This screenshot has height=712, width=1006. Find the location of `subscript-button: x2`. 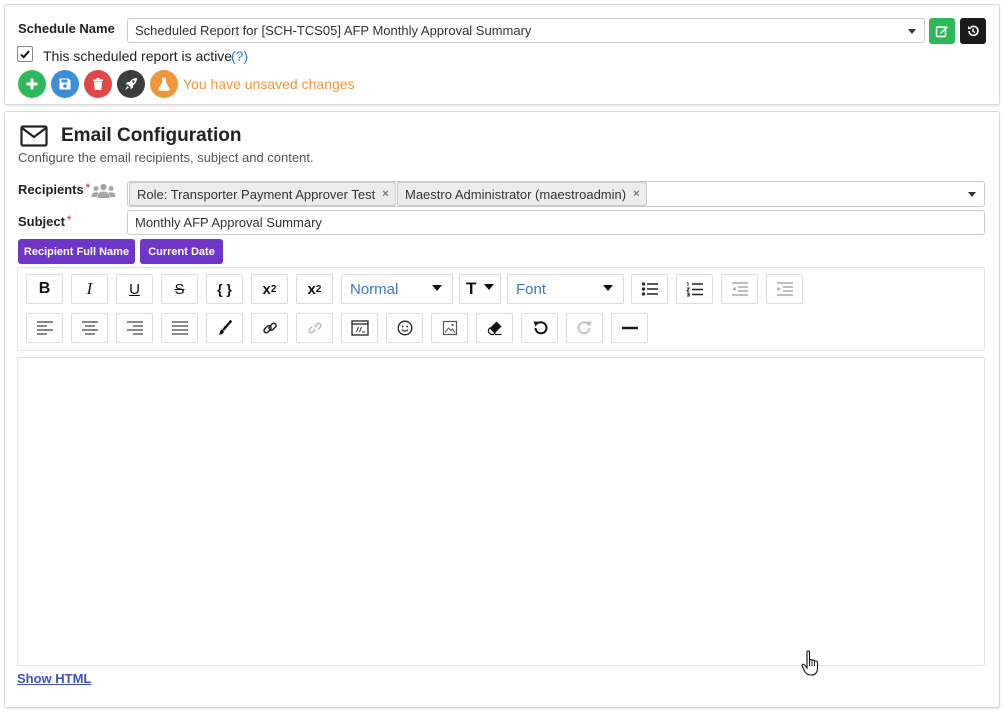

subscript-button: x2 is located at coordinates (314, 289).